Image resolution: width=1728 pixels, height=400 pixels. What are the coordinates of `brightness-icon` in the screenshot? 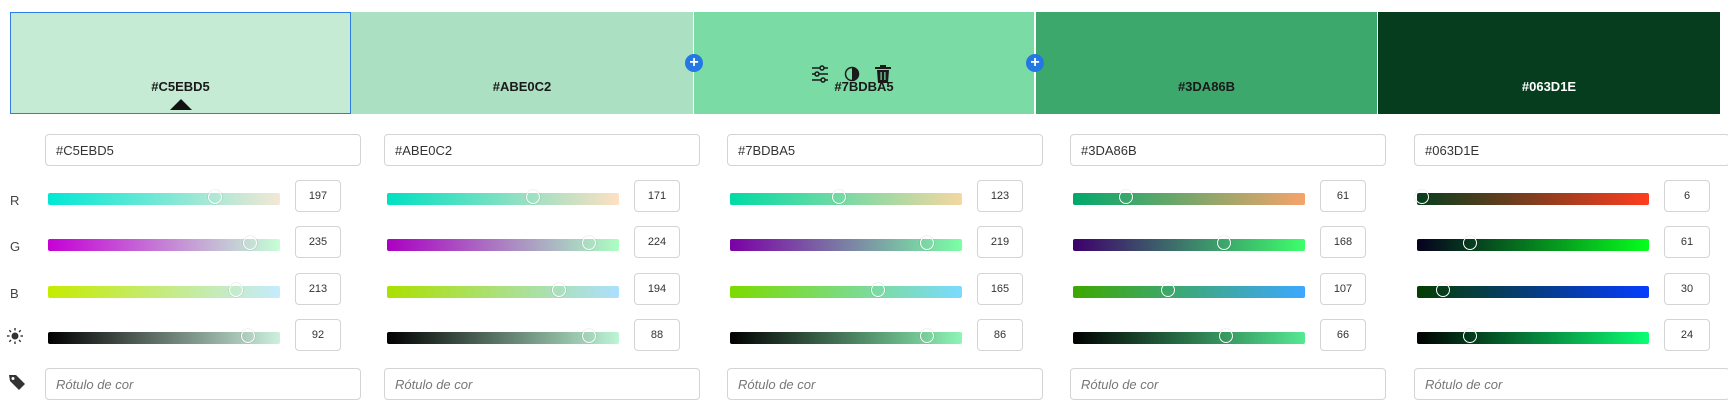 It's located at (15, 338).